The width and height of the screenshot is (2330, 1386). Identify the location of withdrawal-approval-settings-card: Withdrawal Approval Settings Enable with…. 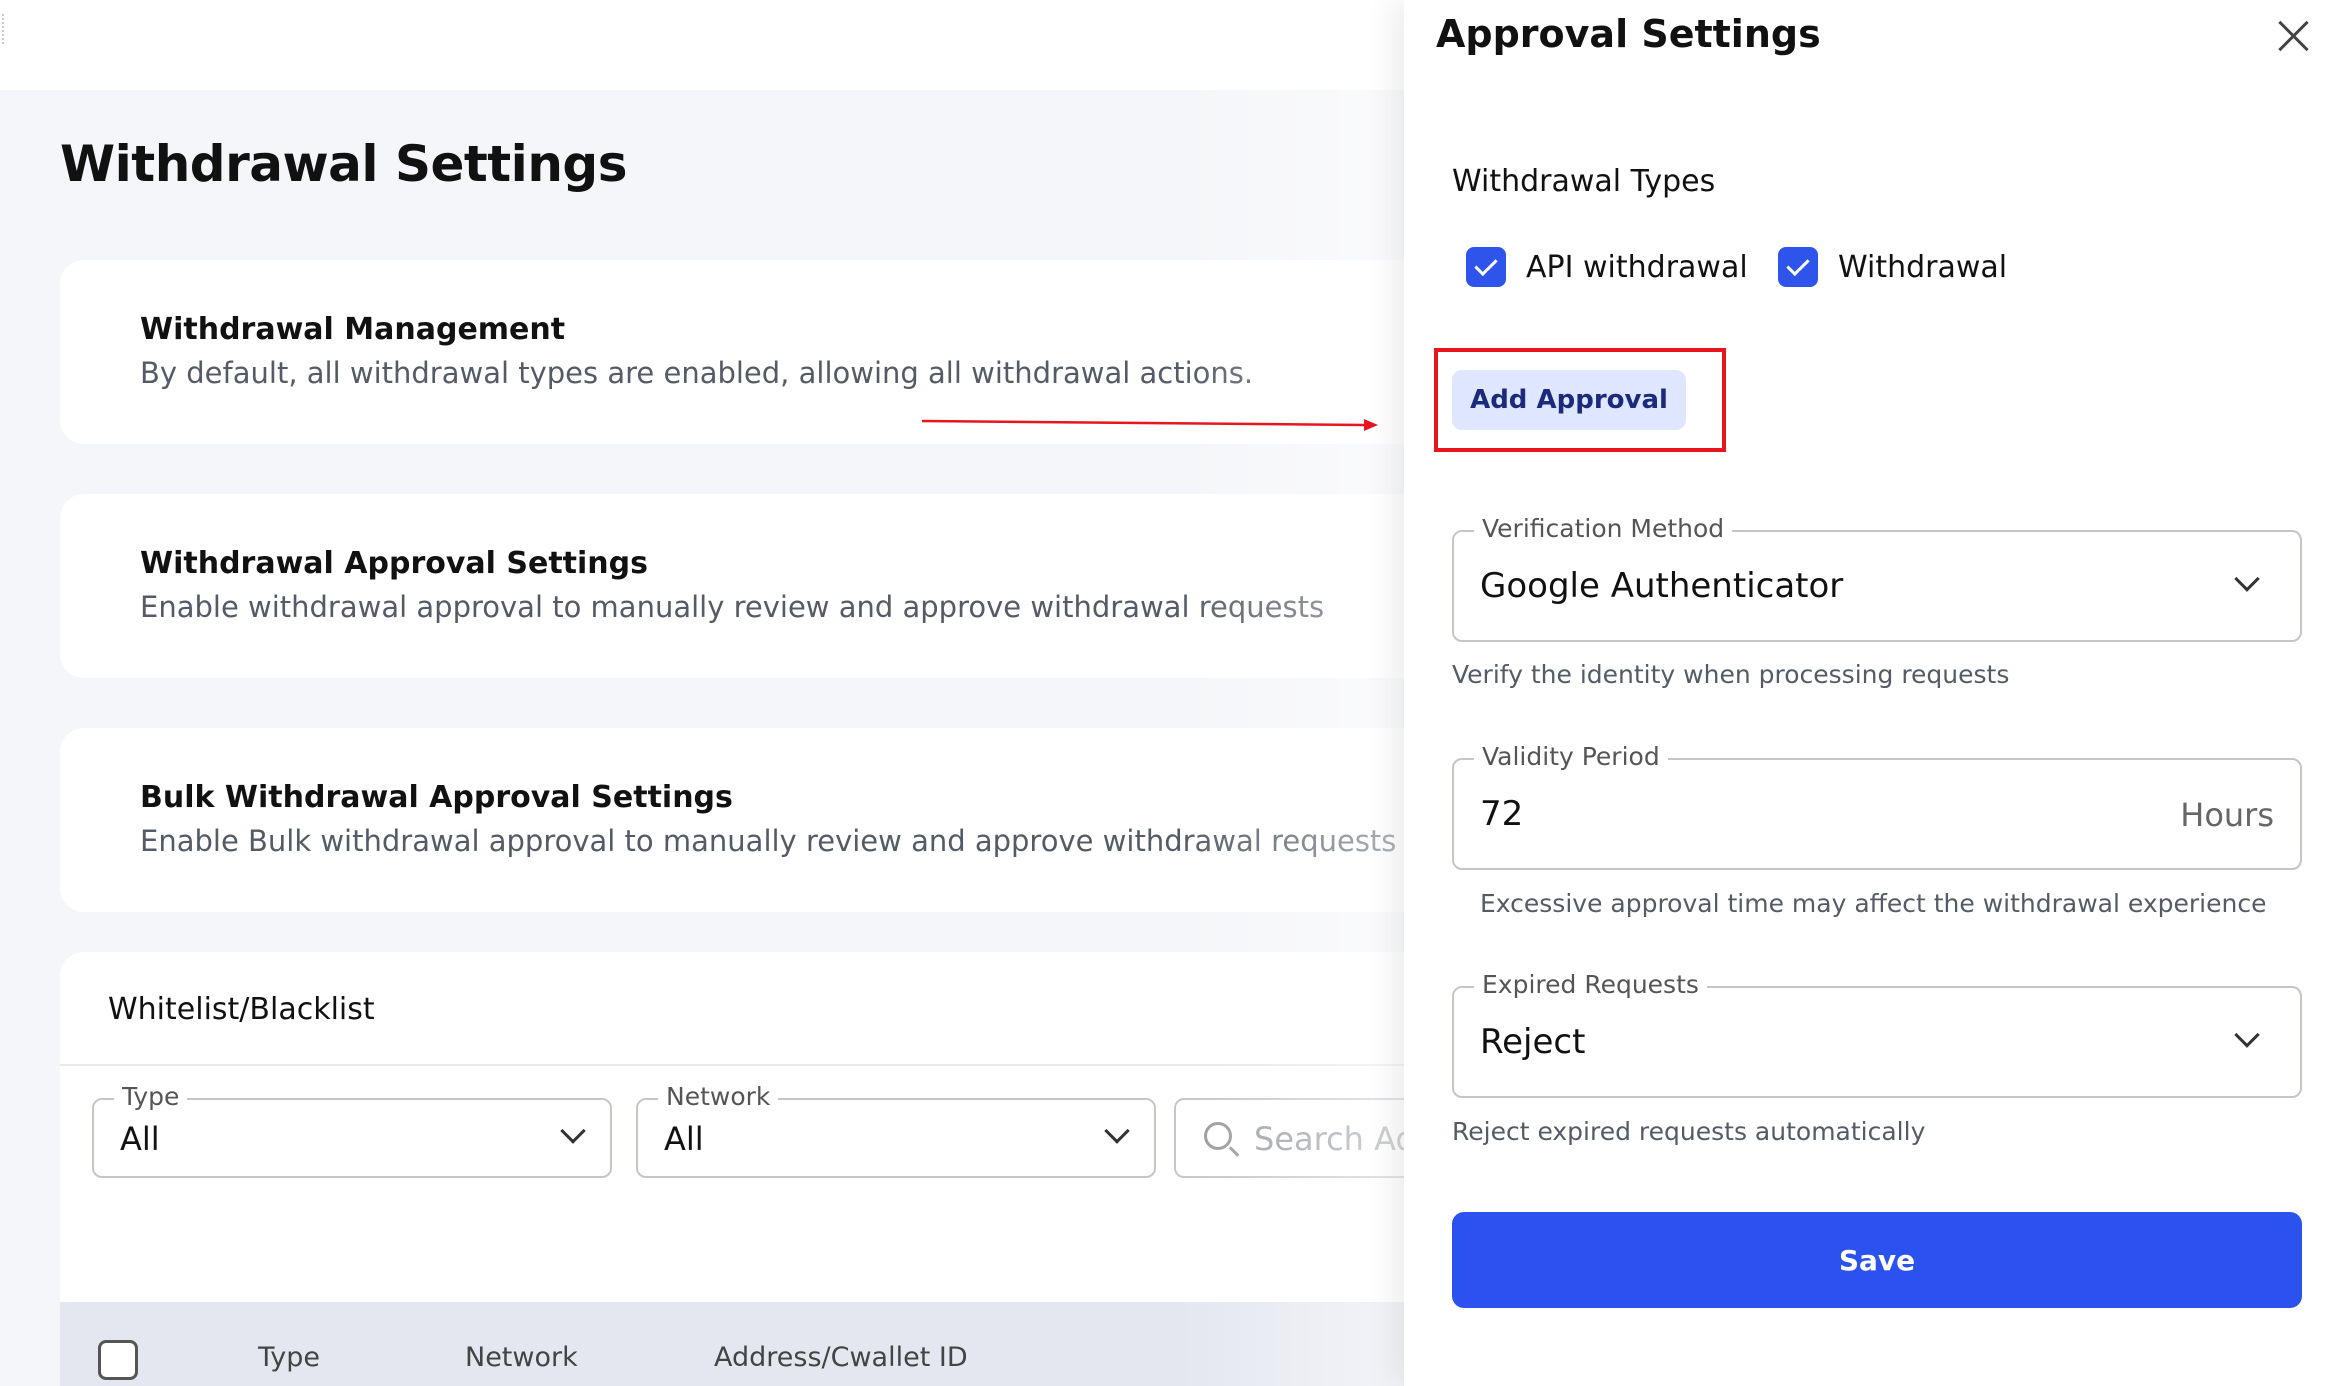
(732, 586).